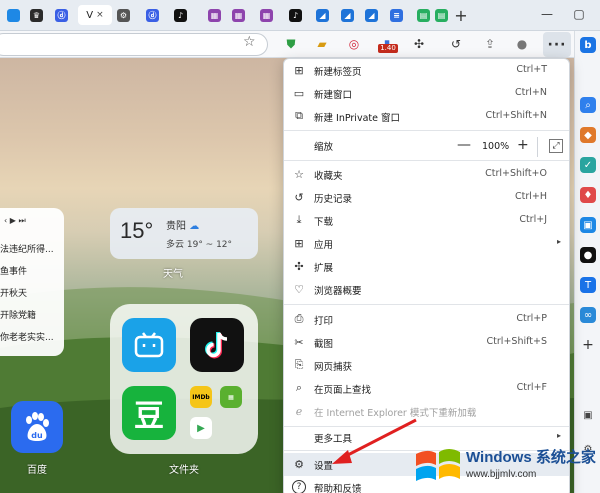  What do you see at coordinates (531, 387) in the screenshot?
I see `menu-item-shortcut: Ctrl+F` at bounding box center [531, 387].